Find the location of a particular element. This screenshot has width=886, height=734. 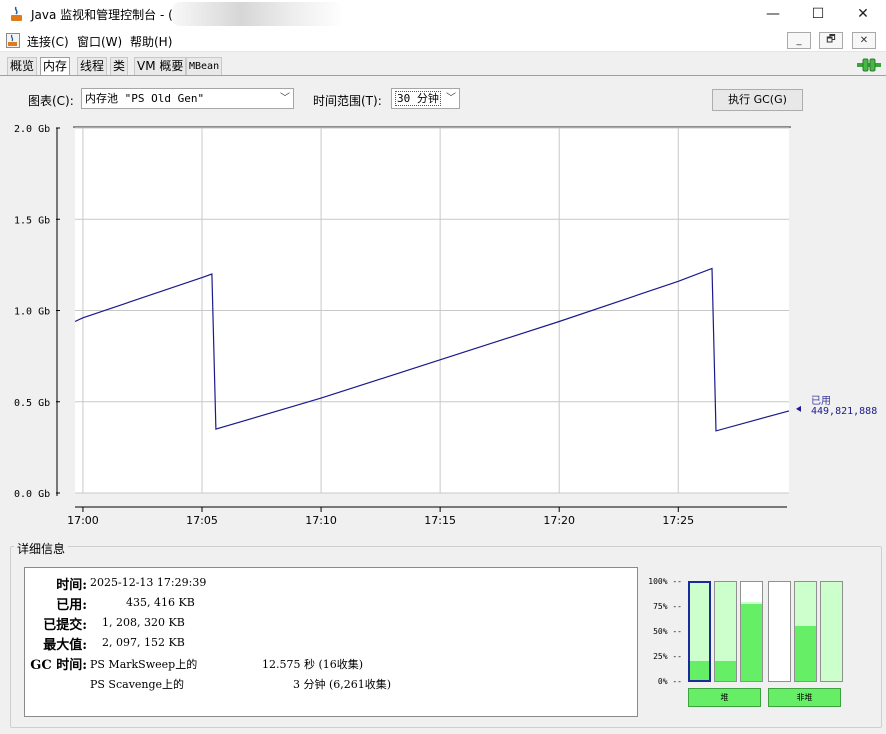

detail-time-key: 时间: is located at coordinates (71, 585).